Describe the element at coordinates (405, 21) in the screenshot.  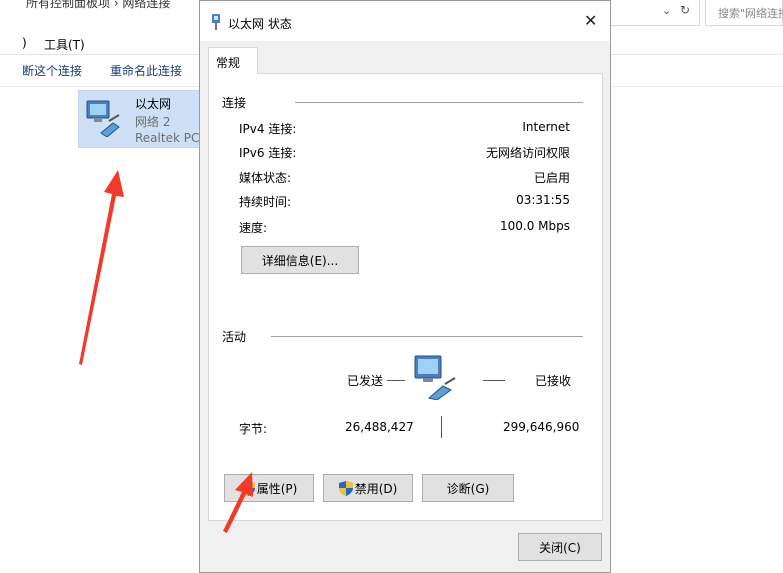
I see `title-bar: 以太网 状态 ✕` at that location.